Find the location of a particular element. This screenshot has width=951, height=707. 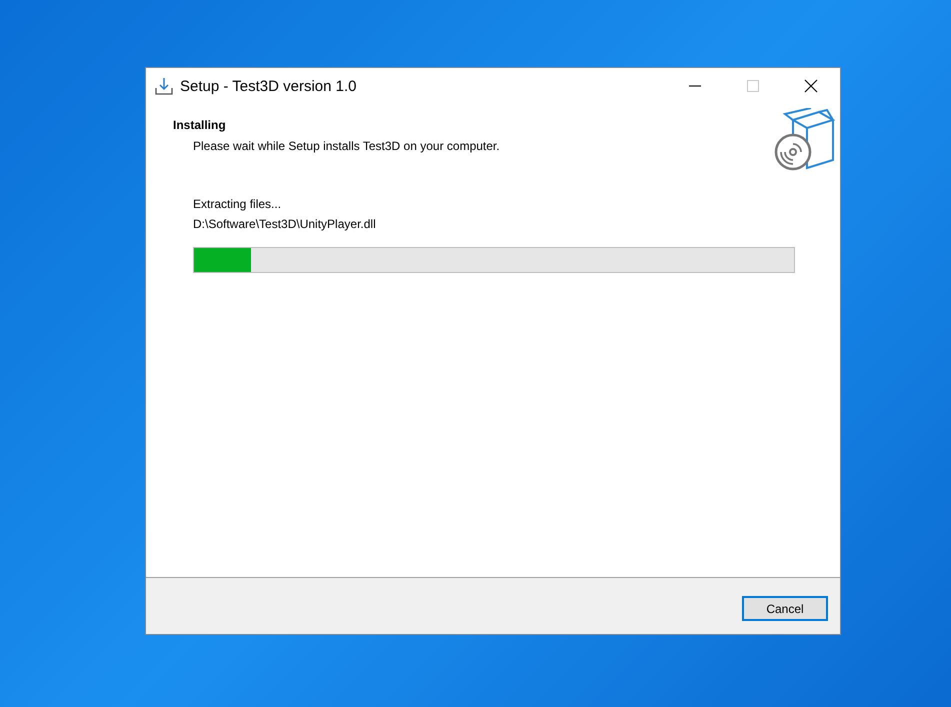

software-box-icon is located at coordinates (804, 140).